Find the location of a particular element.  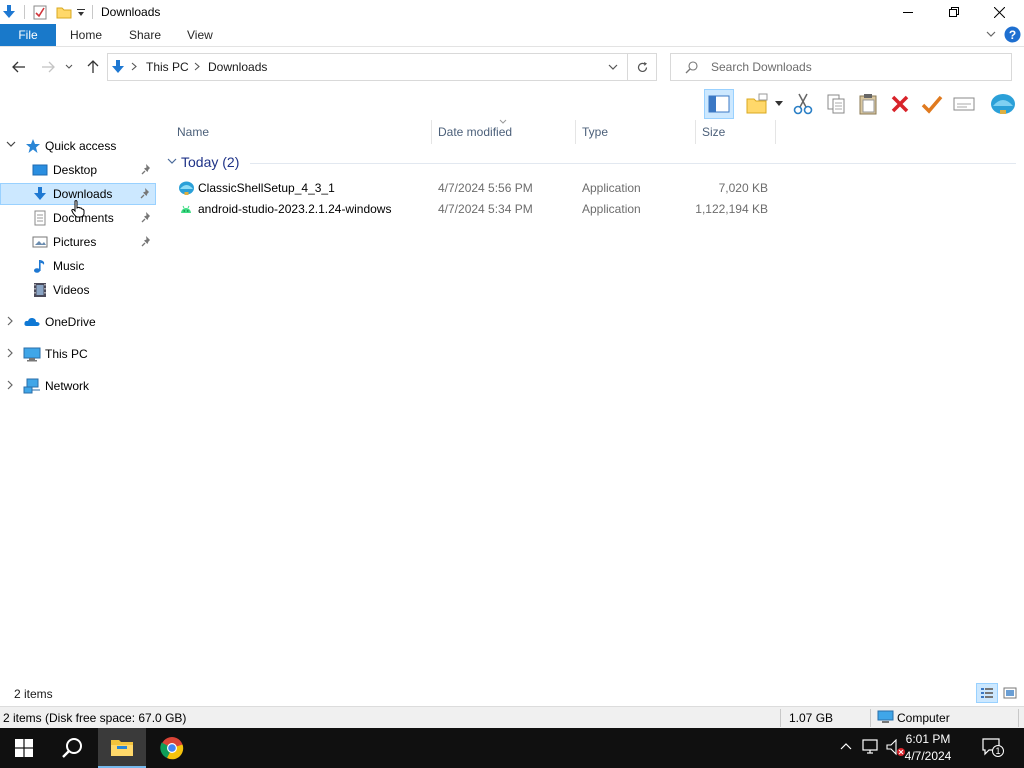

pictures-icon is located at coordinates (40, 242).